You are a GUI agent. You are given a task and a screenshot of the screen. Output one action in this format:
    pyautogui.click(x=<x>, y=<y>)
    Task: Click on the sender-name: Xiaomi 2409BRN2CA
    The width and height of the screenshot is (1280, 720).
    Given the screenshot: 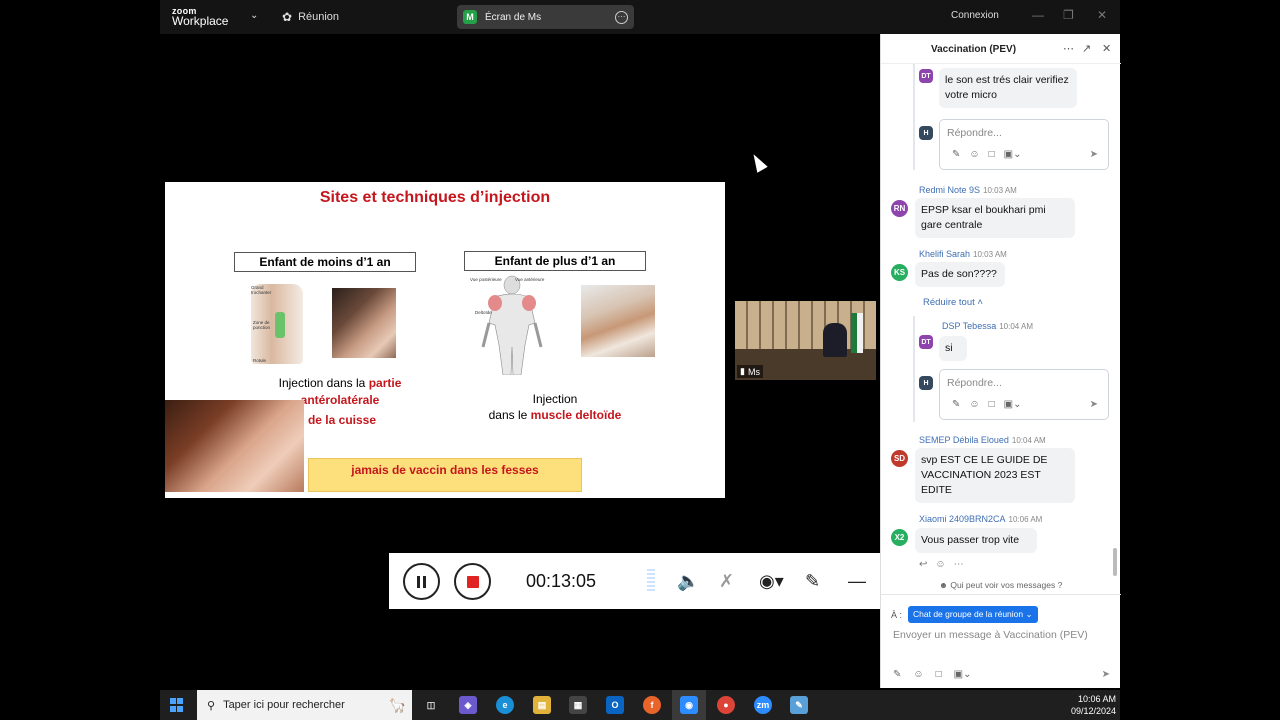 What is the action you would take?
    pyautogui.click(x=962, y=519)
    